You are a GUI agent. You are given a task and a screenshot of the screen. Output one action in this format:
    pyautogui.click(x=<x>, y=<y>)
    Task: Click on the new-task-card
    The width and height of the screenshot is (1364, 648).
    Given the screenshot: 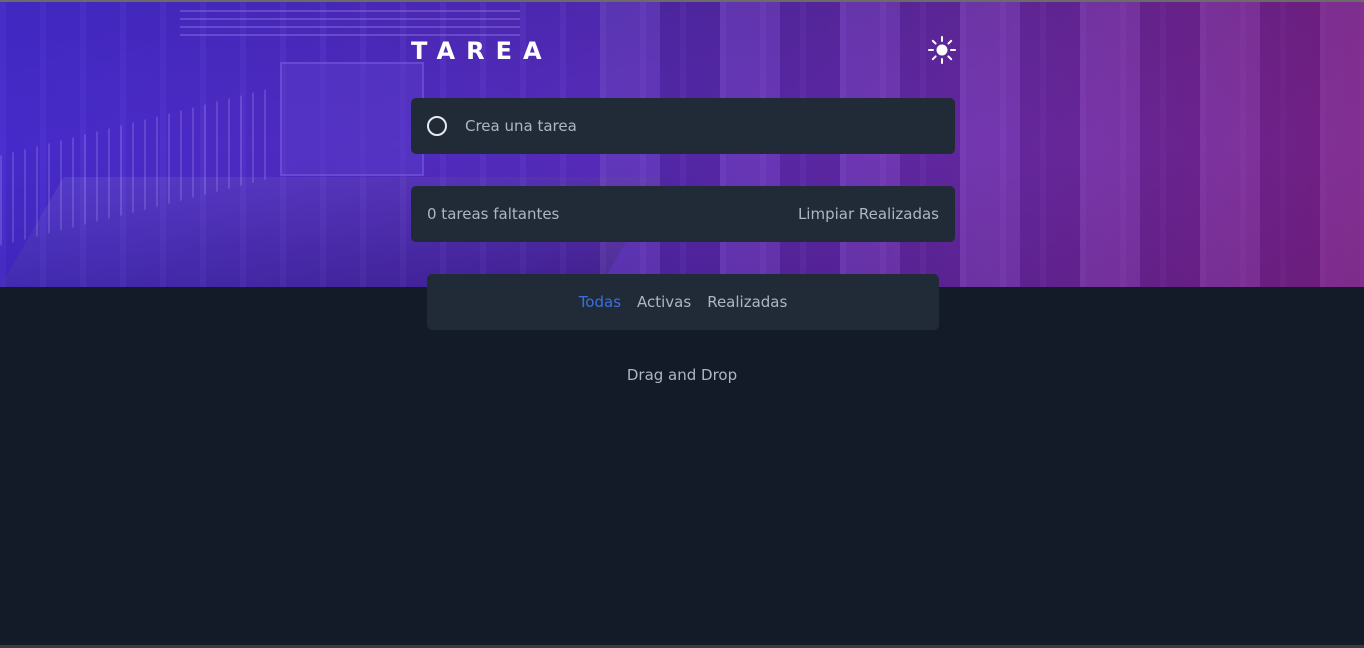 What is the action you would take?
    pyautogui.click(x=683, y=126)
    